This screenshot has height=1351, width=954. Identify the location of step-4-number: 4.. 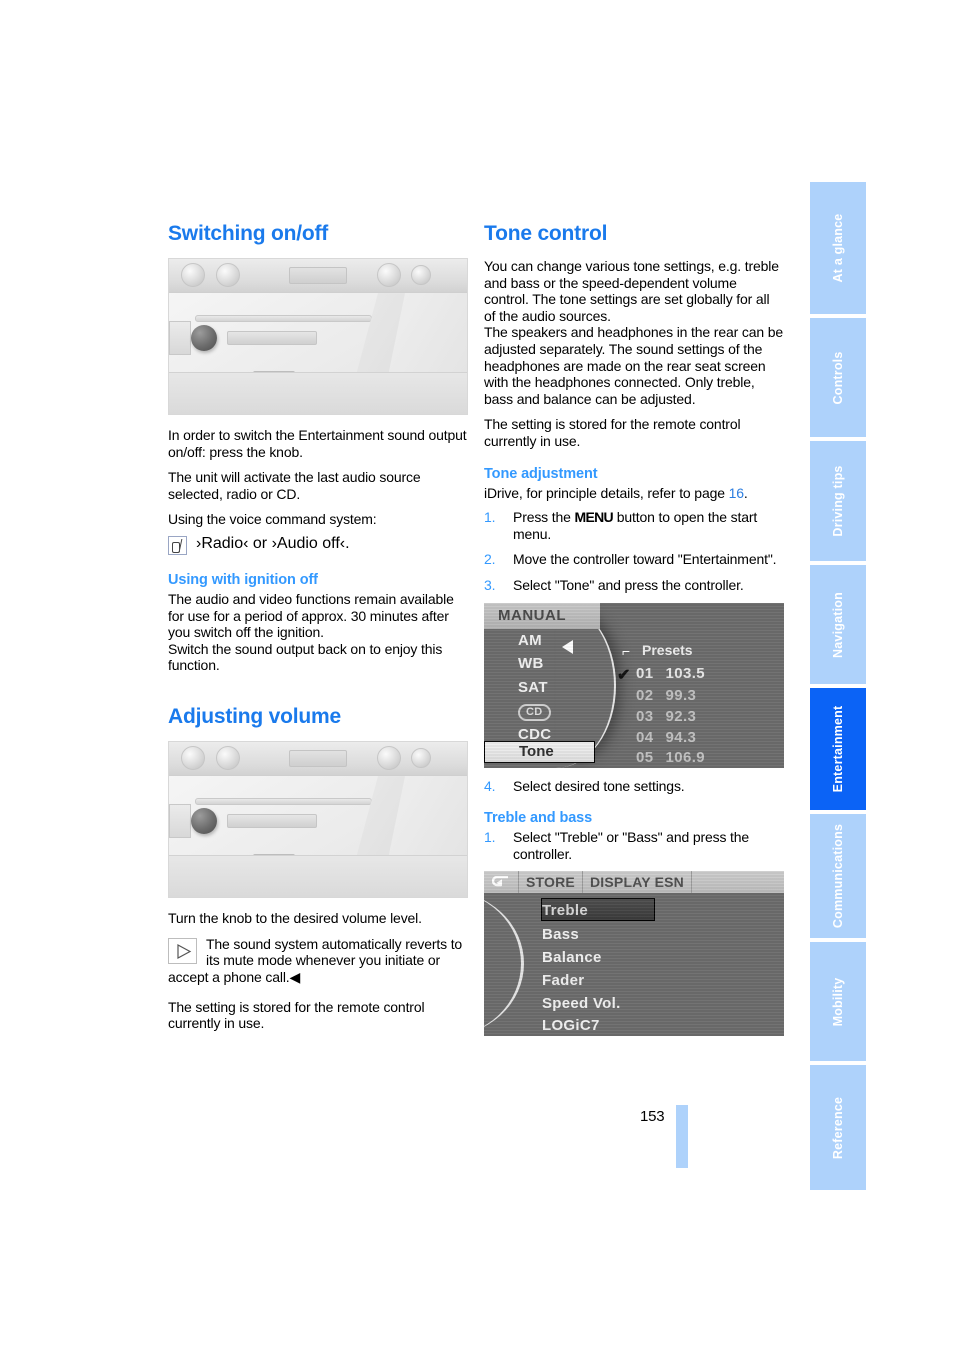
(490, 785).